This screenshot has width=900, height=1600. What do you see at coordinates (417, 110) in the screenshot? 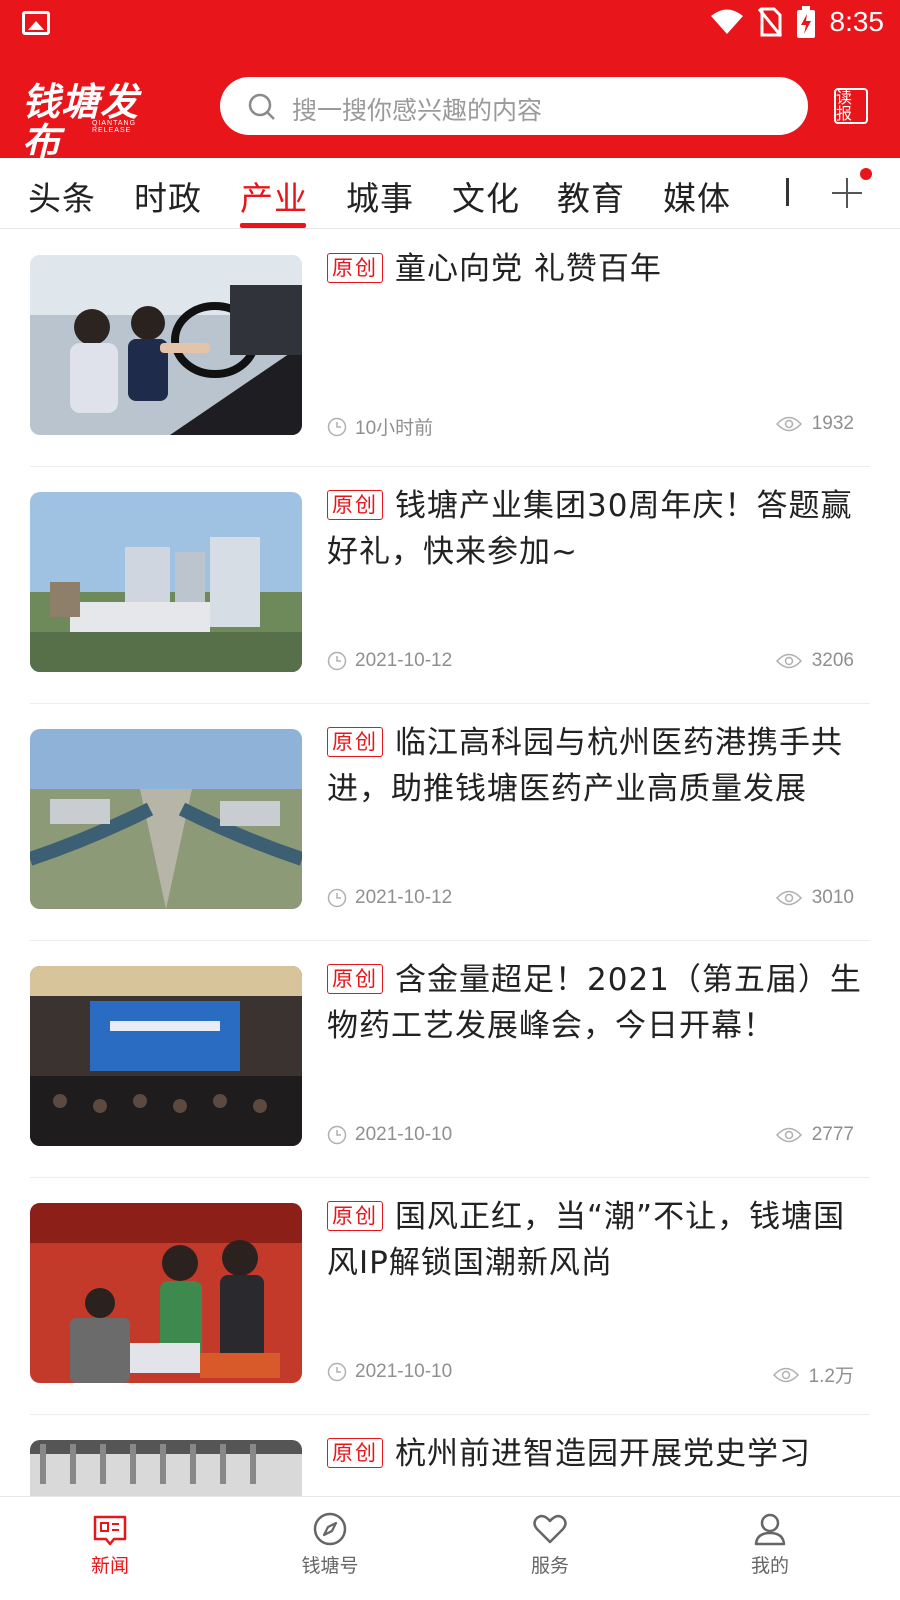
I see `search-placeholder: 搜一搜你感兴趣的内容` at bounding box center [417, 110].